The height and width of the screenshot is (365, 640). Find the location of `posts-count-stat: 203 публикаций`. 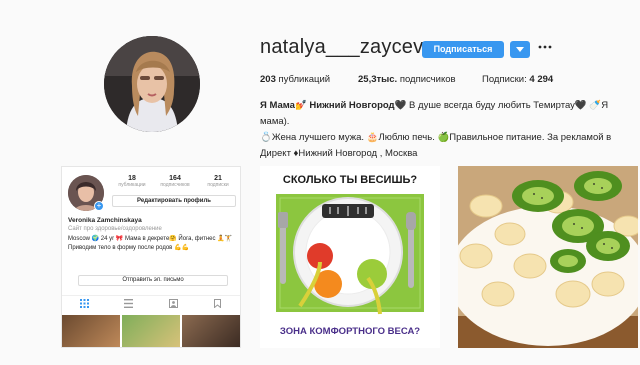

posts-count-stat: 203 публикаций is located at coordinates (309, 79).